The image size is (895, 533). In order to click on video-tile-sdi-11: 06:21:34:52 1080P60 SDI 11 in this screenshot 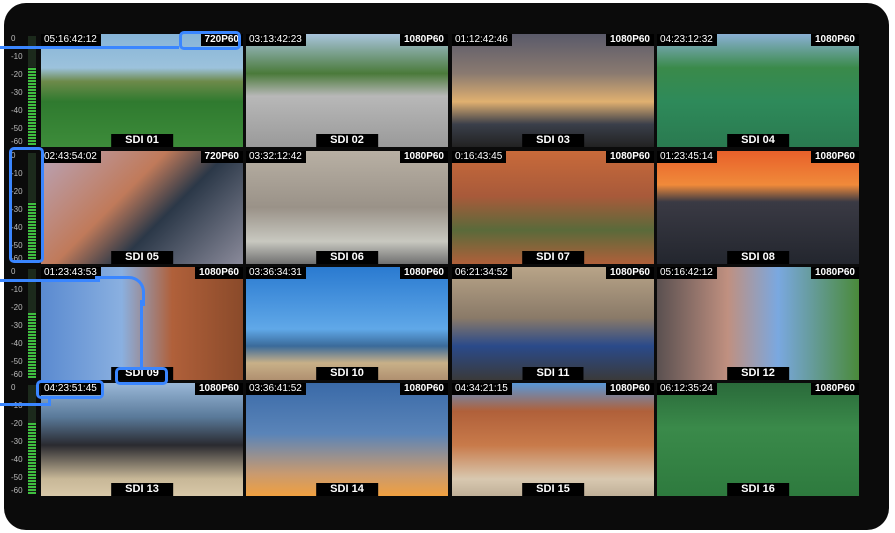, I will do `click(553, 323)`.